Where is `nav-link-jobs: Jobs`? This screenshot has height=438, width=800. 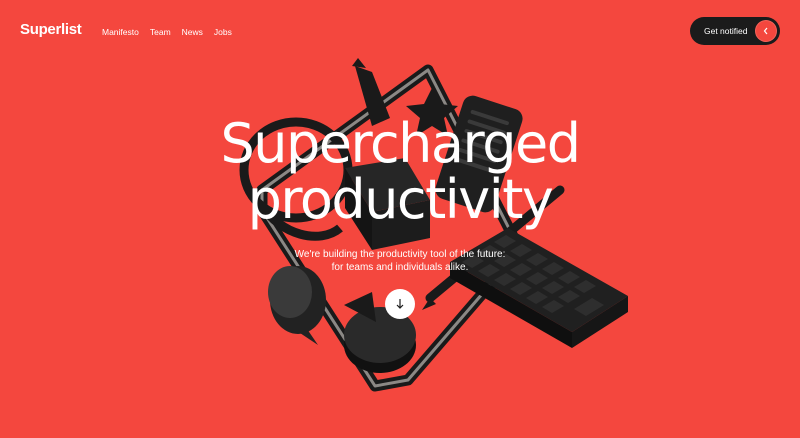
nav-link-jobs: Jobs is located at coordinates (223, 32).